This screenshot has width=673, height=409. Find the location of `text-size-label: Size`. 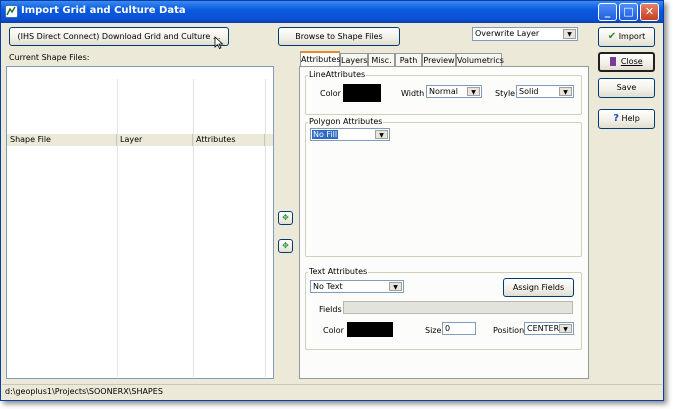

text-size-label: Size is located at coordinates (433, 330).